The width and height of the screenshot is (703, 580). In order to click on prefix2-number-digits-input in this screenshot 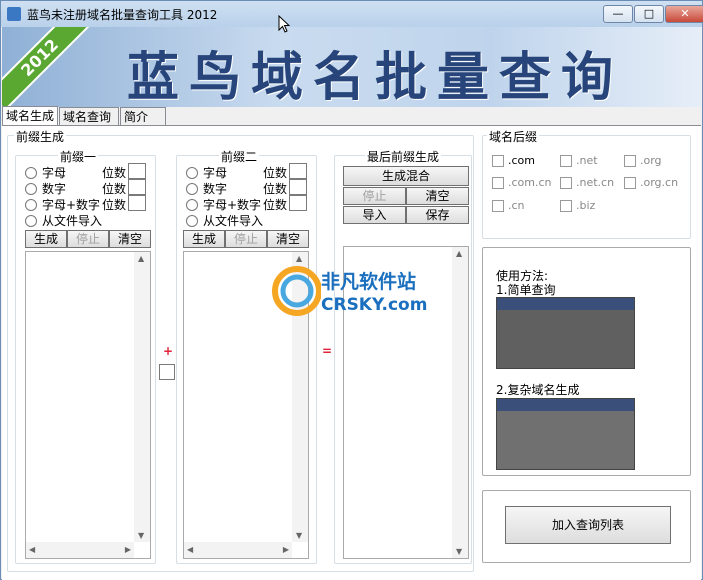, I will do `click(298, 187)`.